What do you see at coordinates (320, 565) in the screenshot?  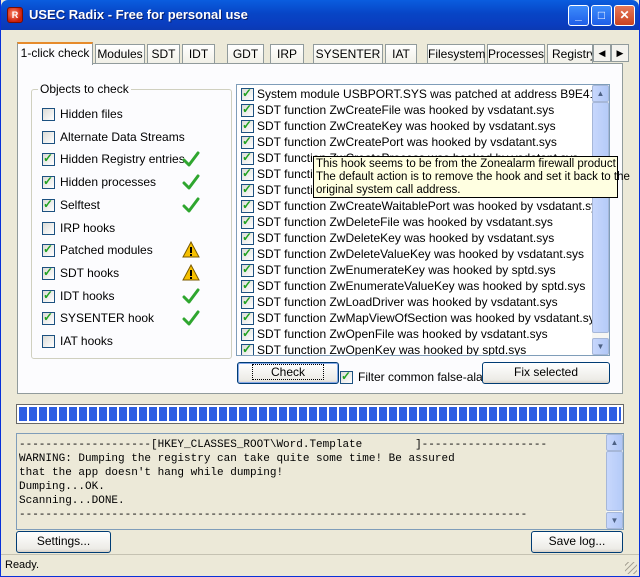 I see `status-bar: Ready.` at bounding box center [320, 565].